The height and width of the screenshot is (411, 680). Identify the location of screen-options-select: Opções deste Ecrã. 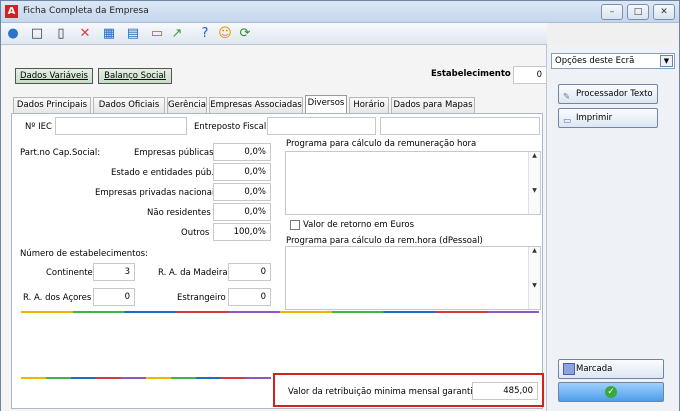
(613, 61).